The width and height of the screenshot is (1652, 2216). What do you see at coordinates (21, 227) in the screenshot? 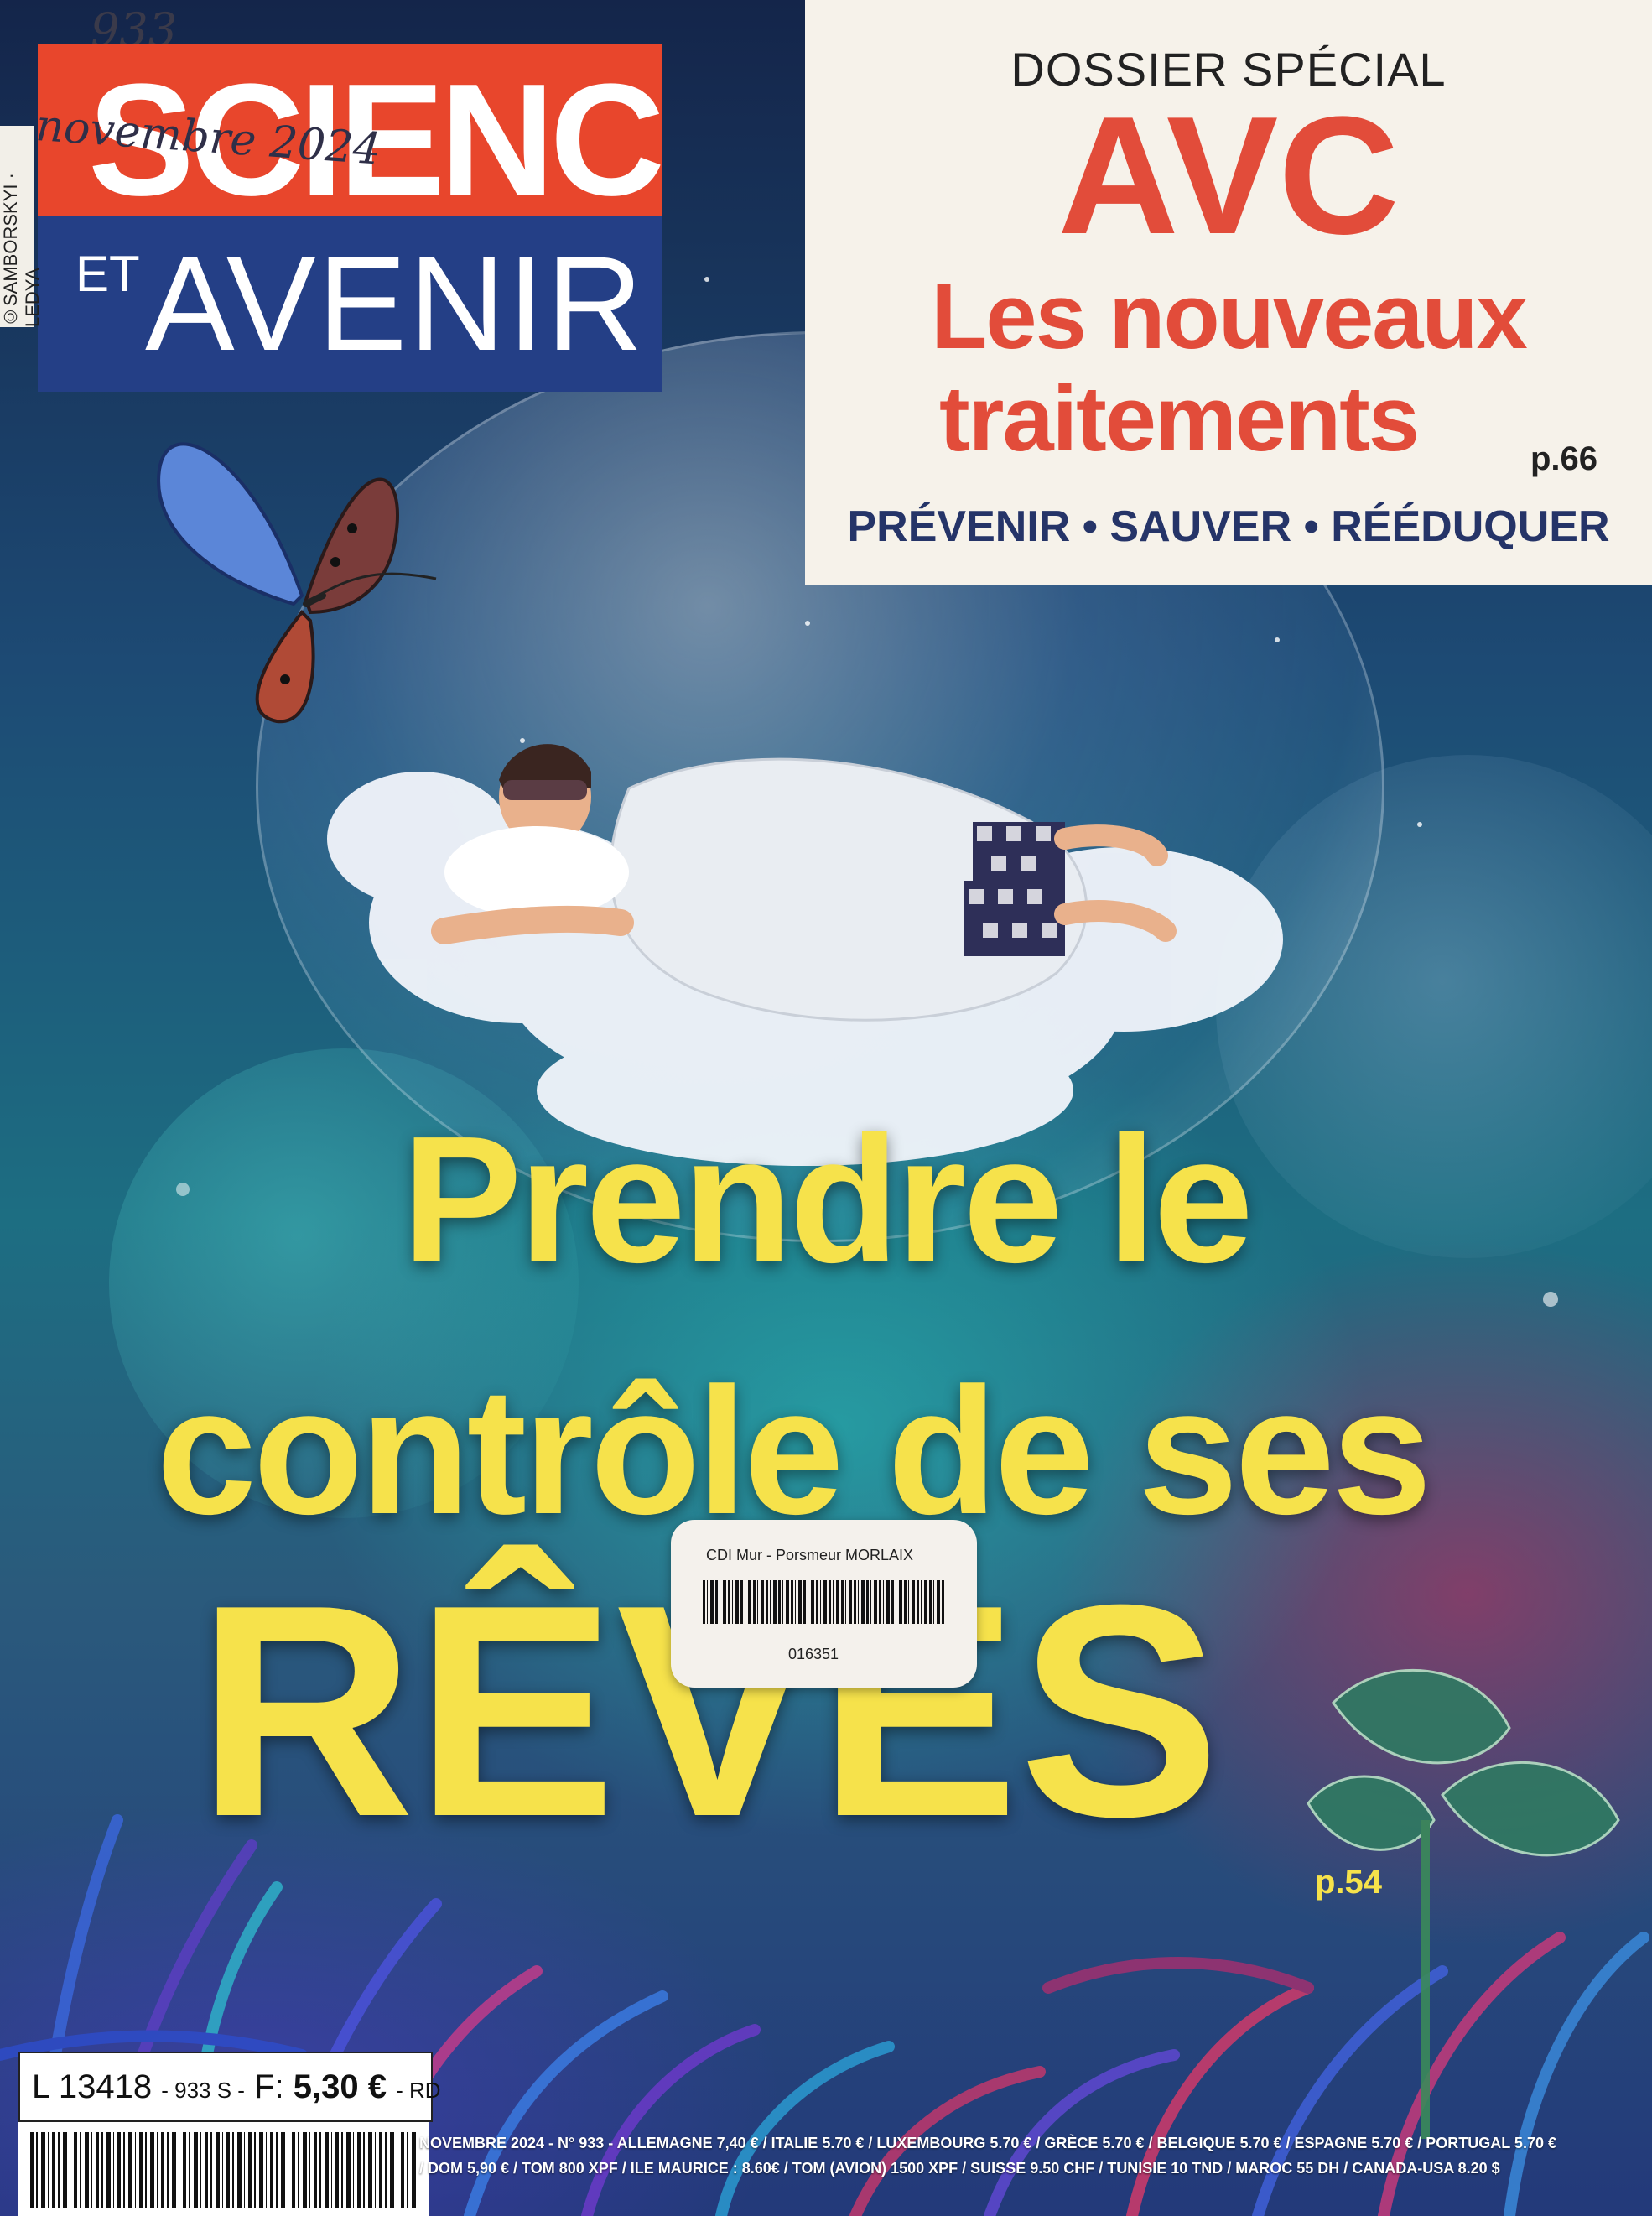
I see `photo-credit: ©SAMBORSKYI · LEDYA` at bounding box center [21, 227].